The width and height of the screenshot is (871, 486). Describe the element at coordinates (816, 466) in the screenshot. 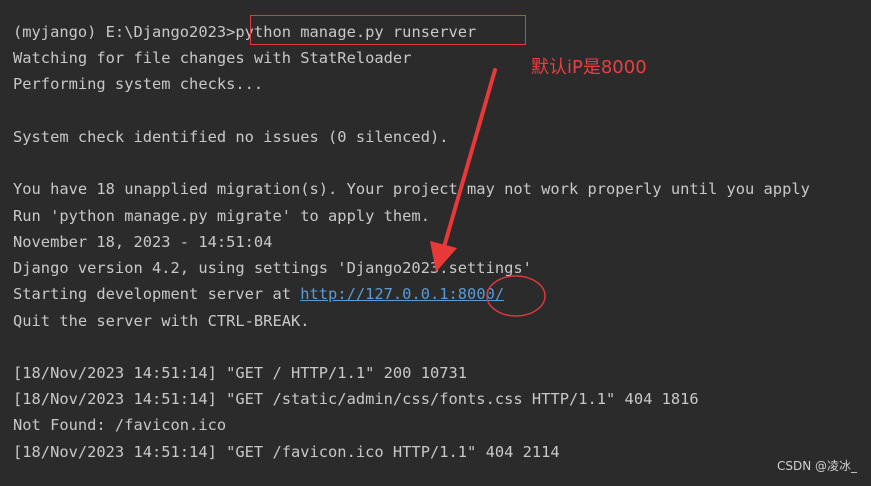

I see `csdn-watermark: CSDN @凌冰_` at that location.